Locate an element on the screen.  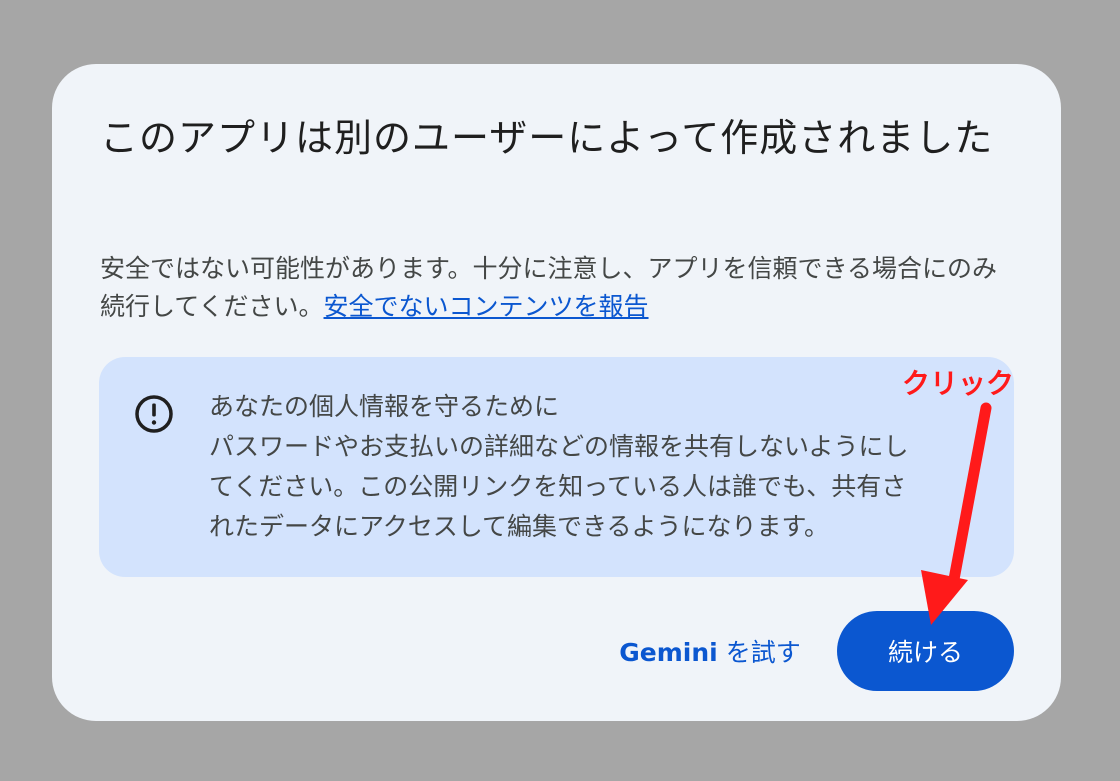
dialog-title: このアプリは別のユーザーによって作成されました is located at coordinates (547, 138).